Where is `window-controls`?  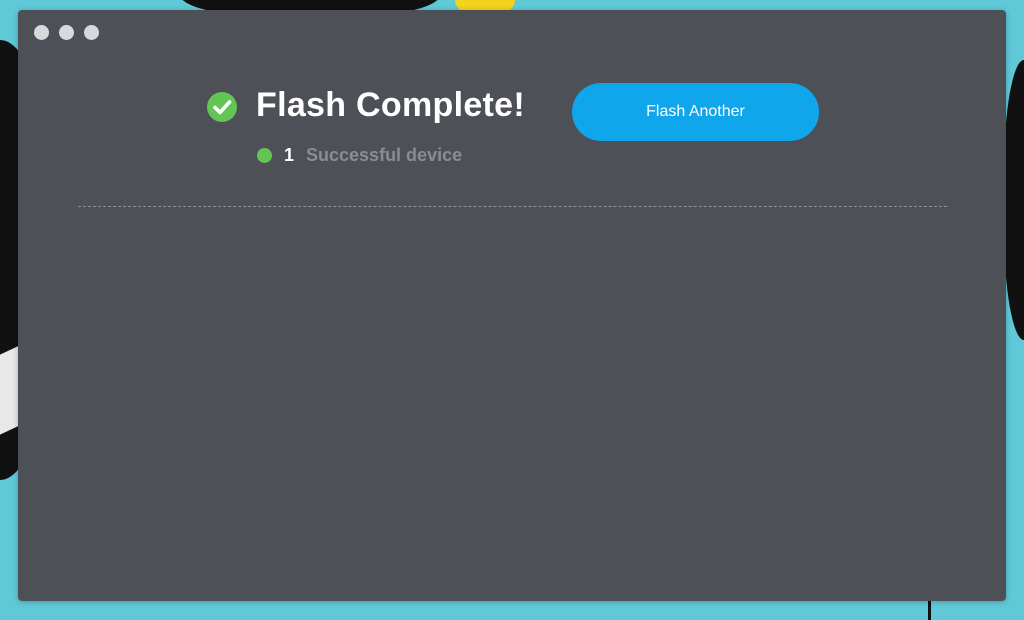
window-controls is located at coordinates (66, 32).